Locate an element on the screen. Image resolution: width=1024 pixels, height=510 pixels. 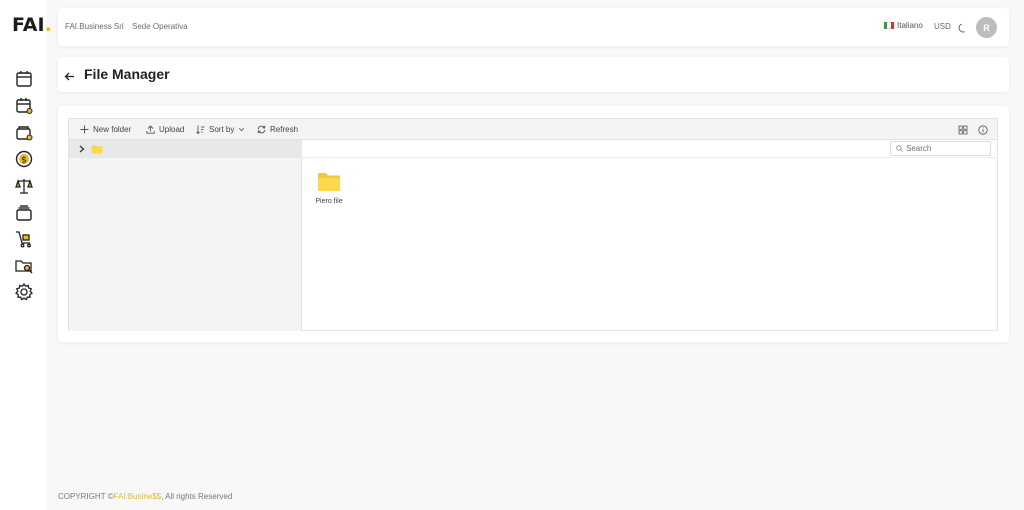
gear-icon is located at coordinates (24, 292).